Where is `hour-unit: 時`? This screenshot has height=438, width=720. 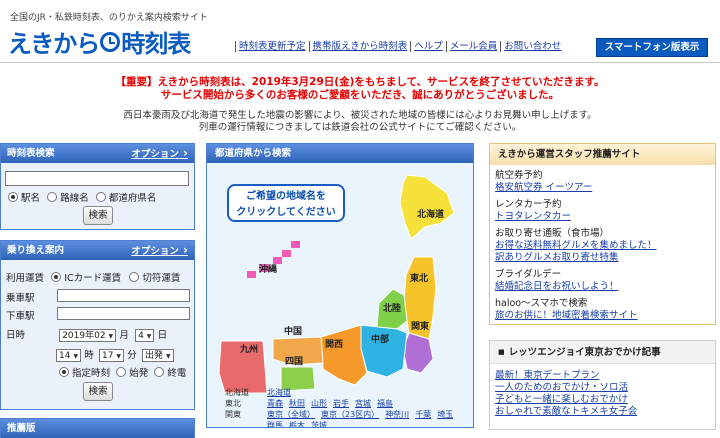 hour-unit: 時 is located at coordinates (89, 355).